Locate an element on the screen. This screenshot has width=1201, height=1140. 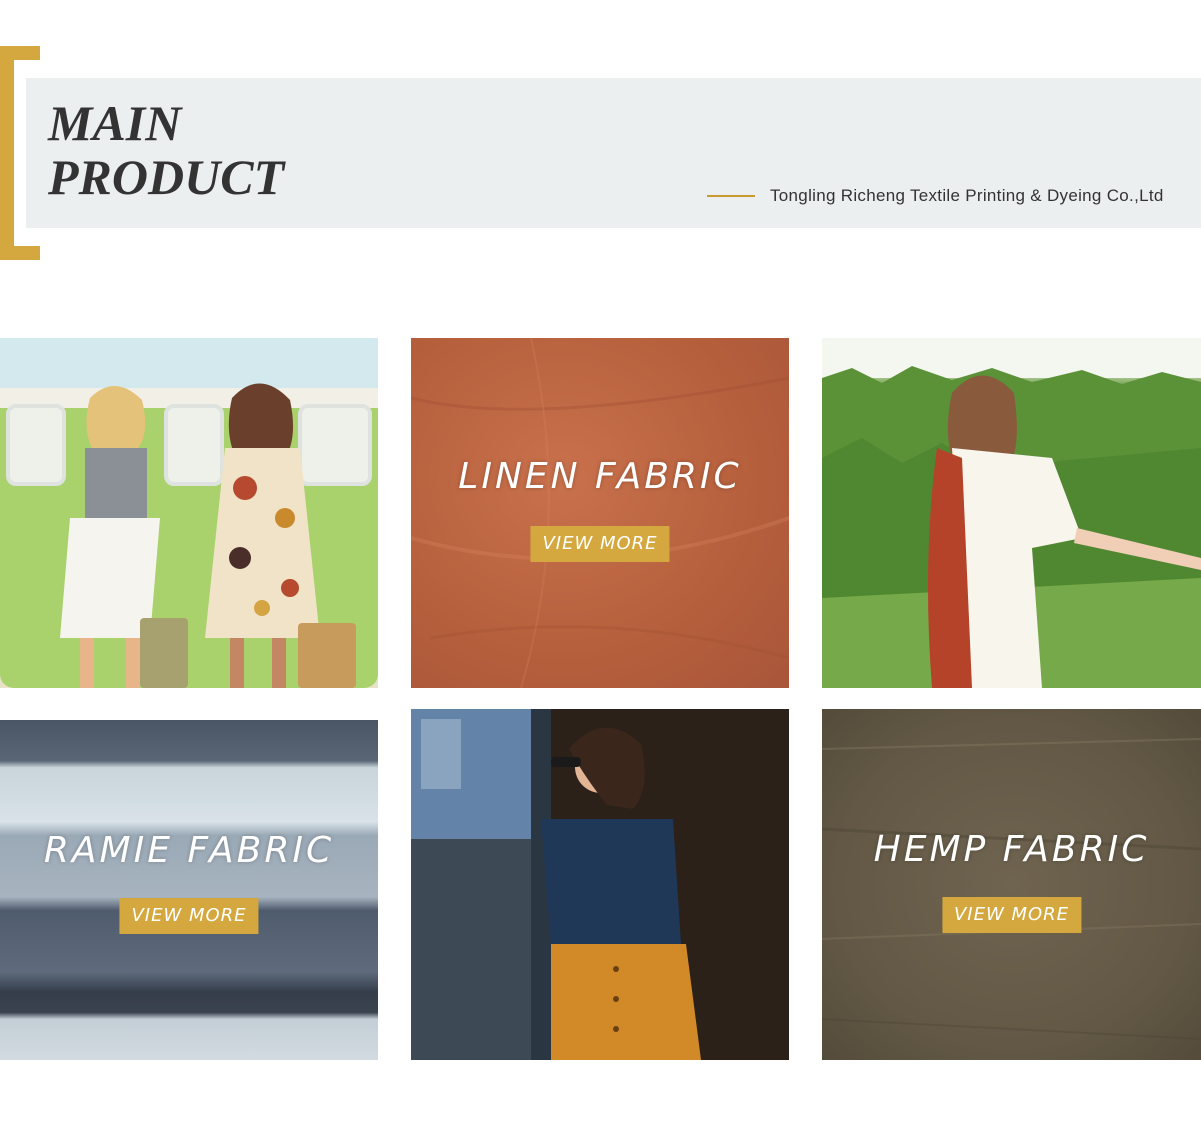
bracket-bar is located at coordinates (7, 153).